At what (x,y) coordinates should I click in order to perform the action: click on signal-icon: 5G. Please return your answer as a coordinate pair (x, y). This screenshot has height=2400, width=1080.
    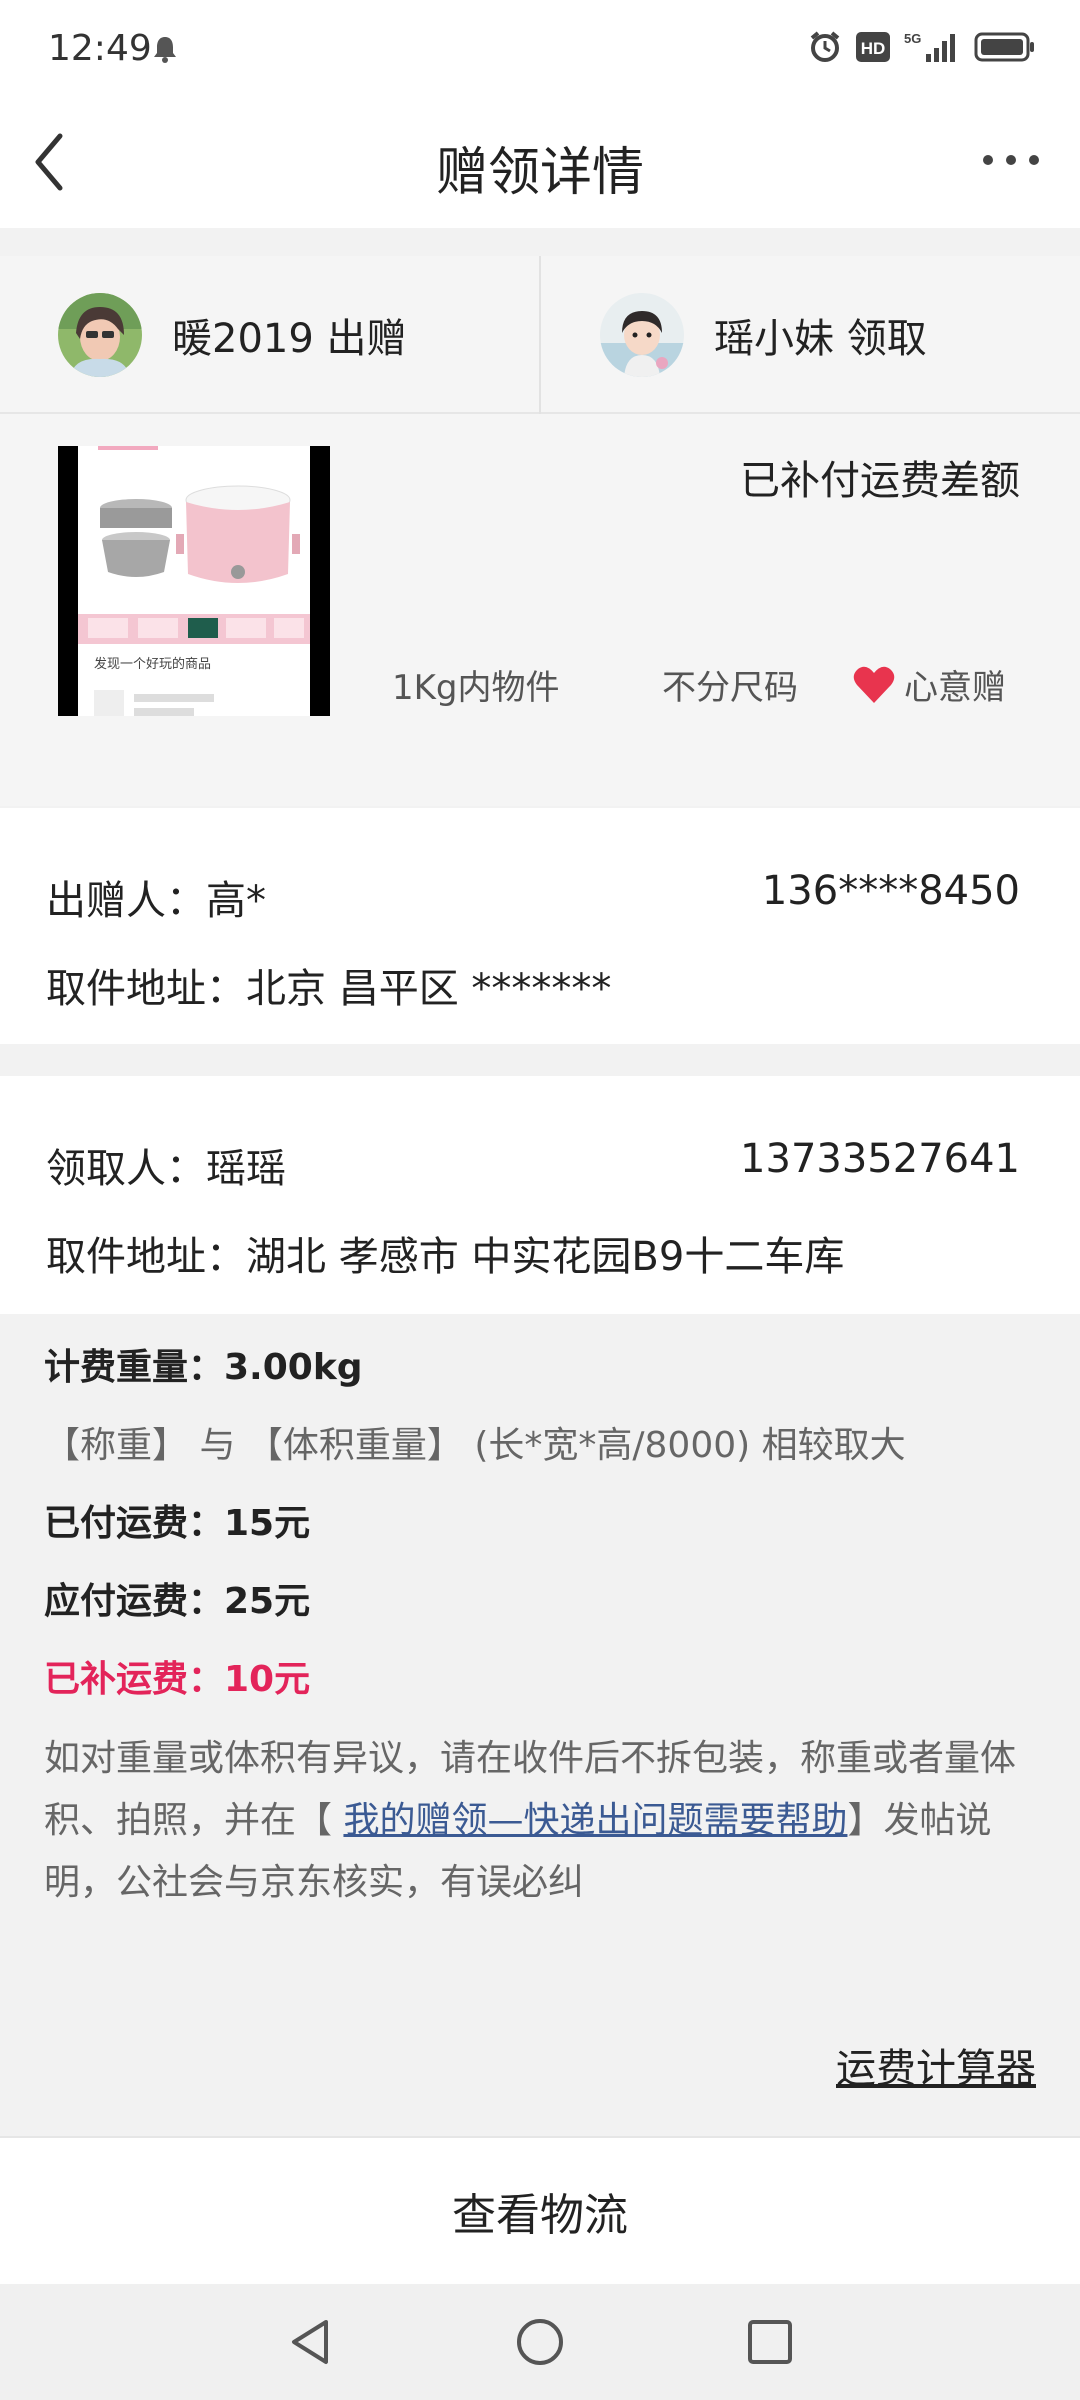
    Looking at the image, I should click on (929, 46).